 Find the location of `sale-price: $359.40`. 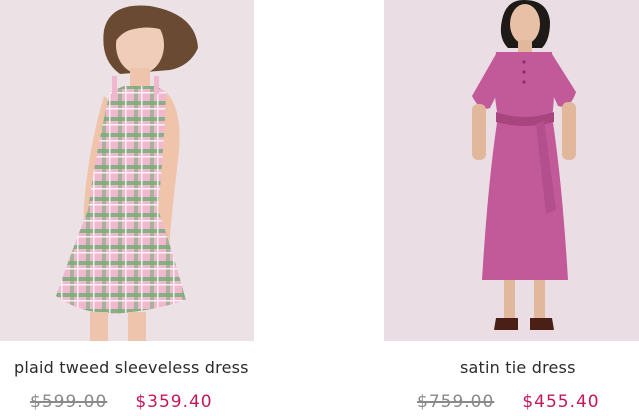

sale-price: $359.40 is located at coordinates (174, 402).